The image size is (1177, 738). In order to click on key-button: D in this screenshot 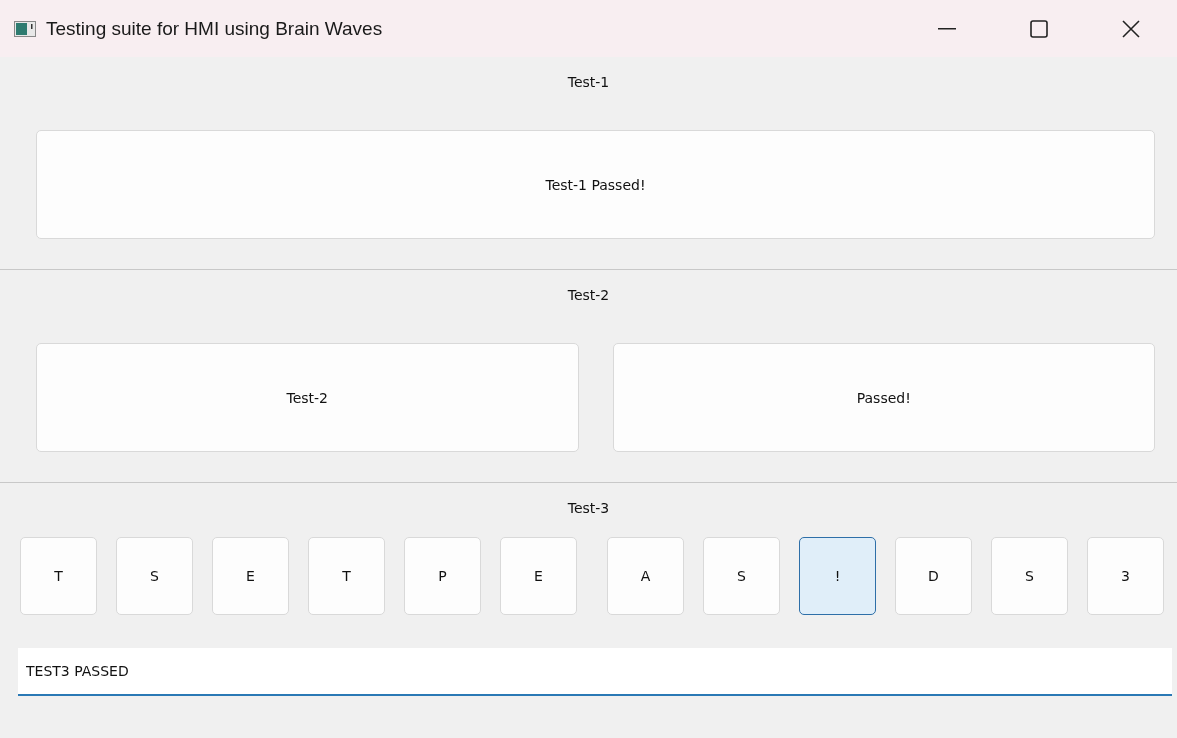, I will do `click(933, 576)`.